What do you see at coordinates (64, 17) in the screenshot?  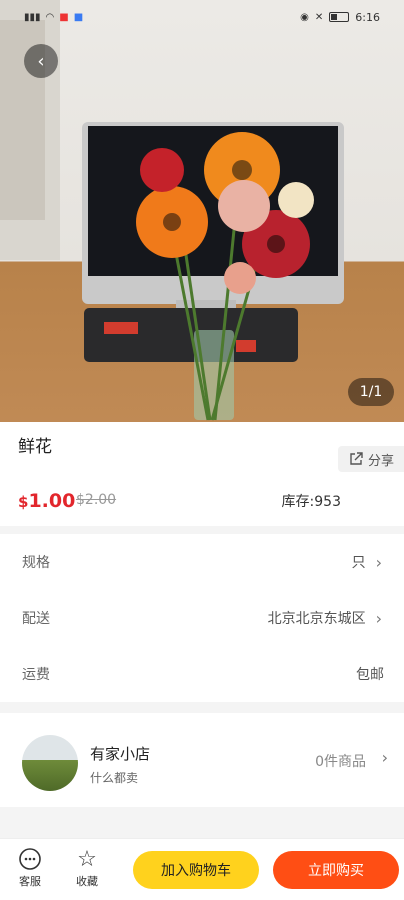 I see `notification-icon: ■` at bounding box center [64, 17].